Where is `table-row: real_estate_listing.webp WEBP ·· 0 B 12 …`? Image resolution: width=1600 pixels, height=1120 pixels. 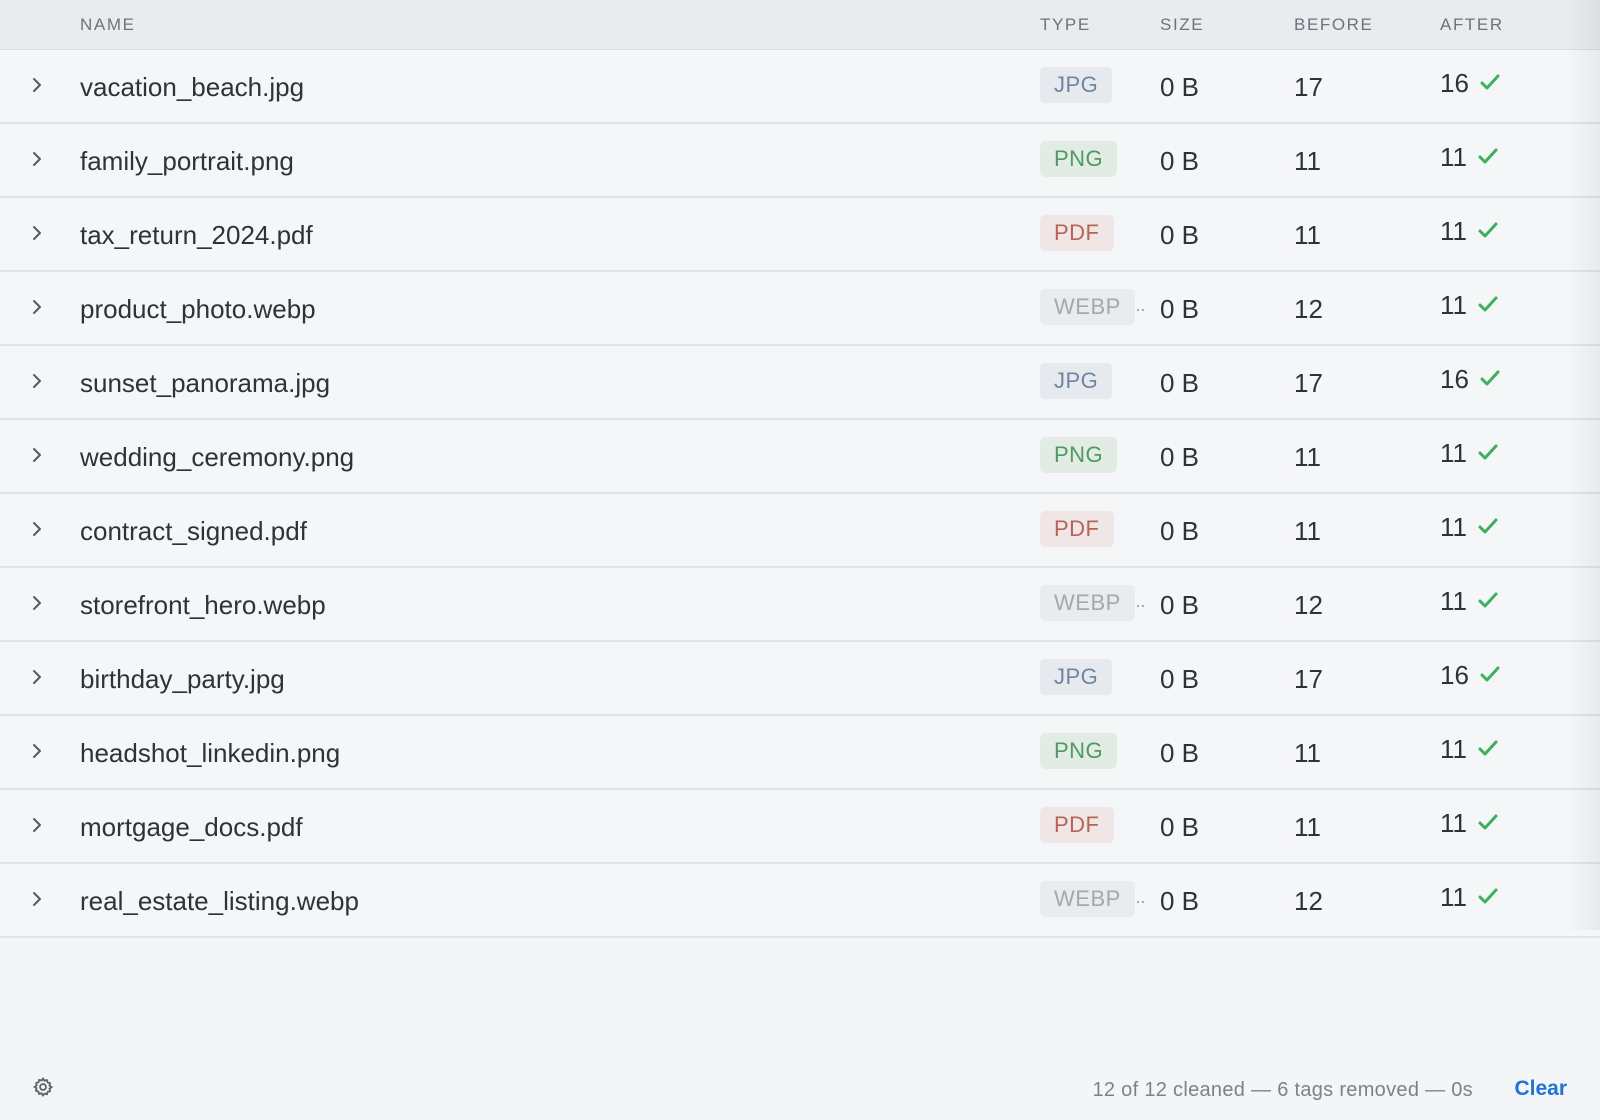 table-row: real_estate_listing.webp WEBP ·· 0 B 12 … is located at coordinates (800, 901).